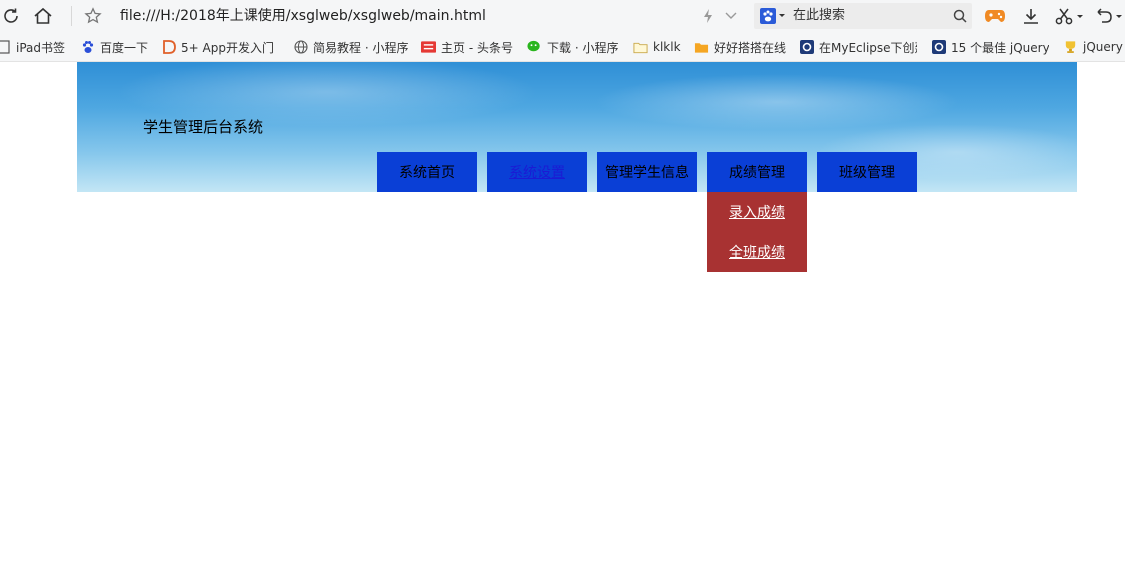 This screenshot has height=579, width=1125. I want to click on bookmark-label: 主页 - 头条号, so click(477, 47).